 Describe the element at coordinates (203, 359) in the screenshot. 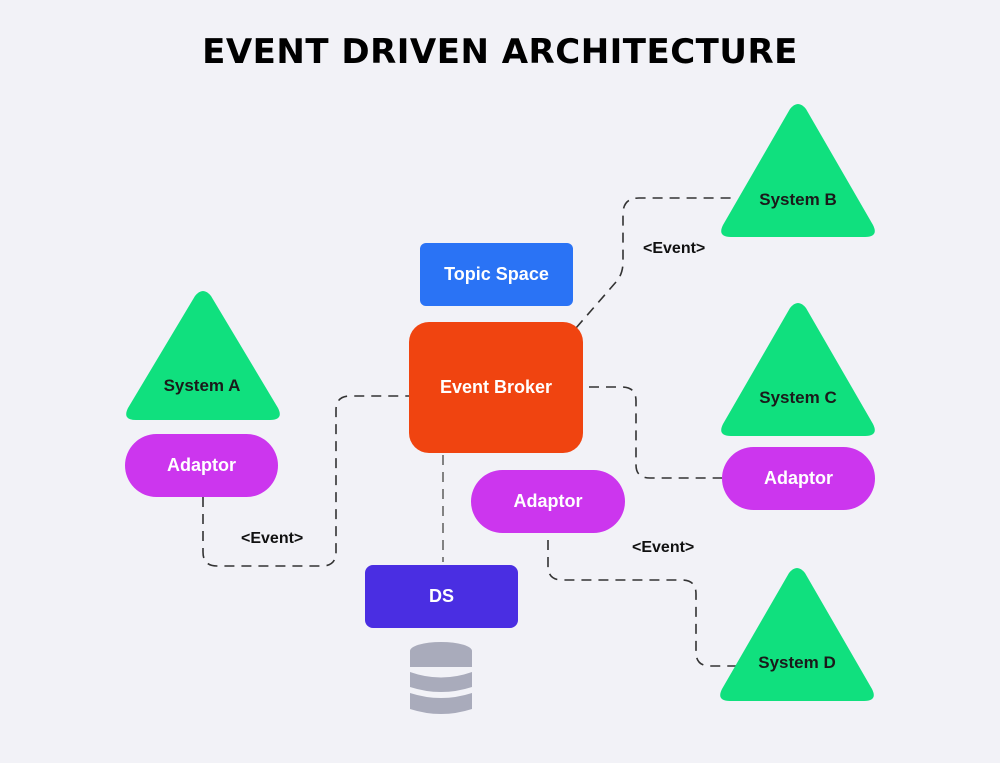

I see `system-a-triangle` at that location.